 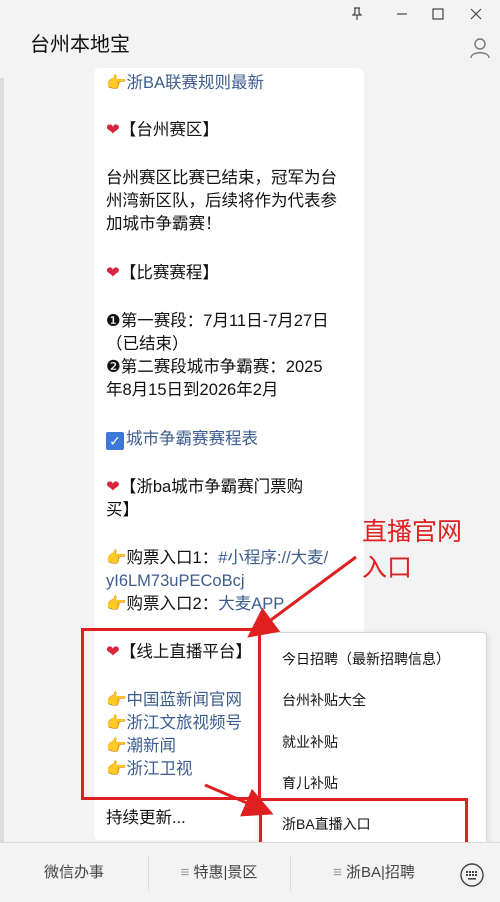 I want to click on highlight-live-links, so click(x=171, y=714).